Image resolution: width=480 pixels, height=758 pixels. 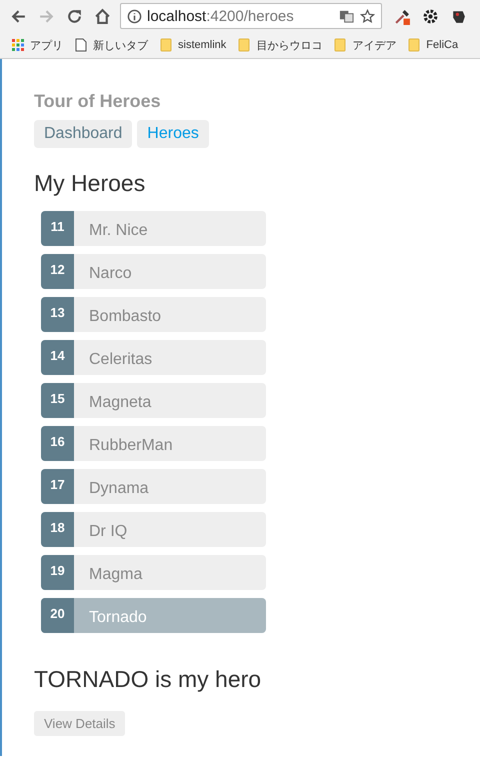 I want to click on detail-heading: TORNADO is my hero, so click(x=148, y=679).